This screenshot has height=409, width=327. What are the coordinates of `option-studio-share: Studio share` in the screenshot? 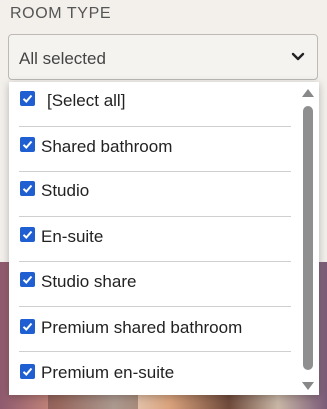 It's located at (155, 284).